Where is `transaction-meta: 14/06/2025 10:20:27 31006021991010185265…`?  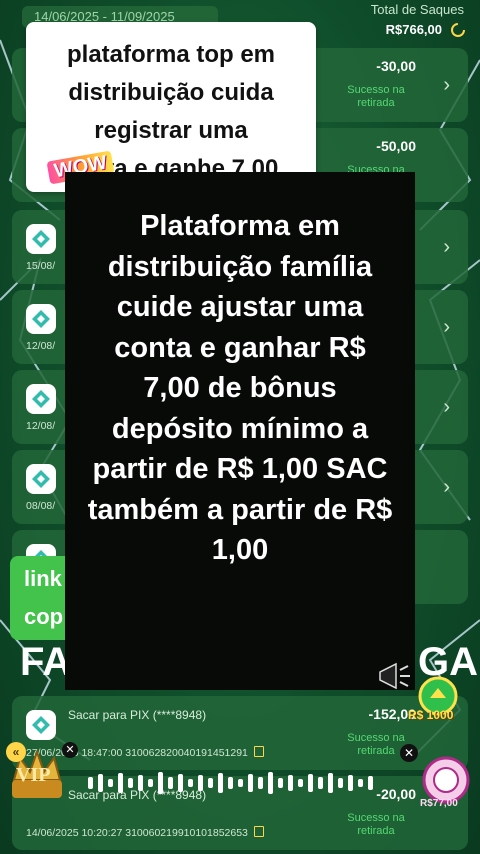
transaction-meta: 14/06/2025 10:20:27 31006021991010185265… is located at coordinates (145, 832).